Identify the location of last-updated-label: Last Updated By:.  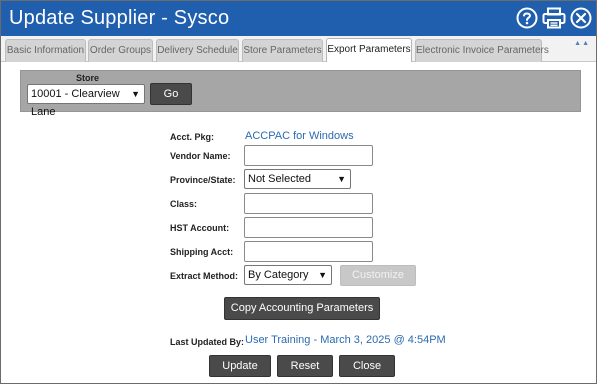
(207, 342).